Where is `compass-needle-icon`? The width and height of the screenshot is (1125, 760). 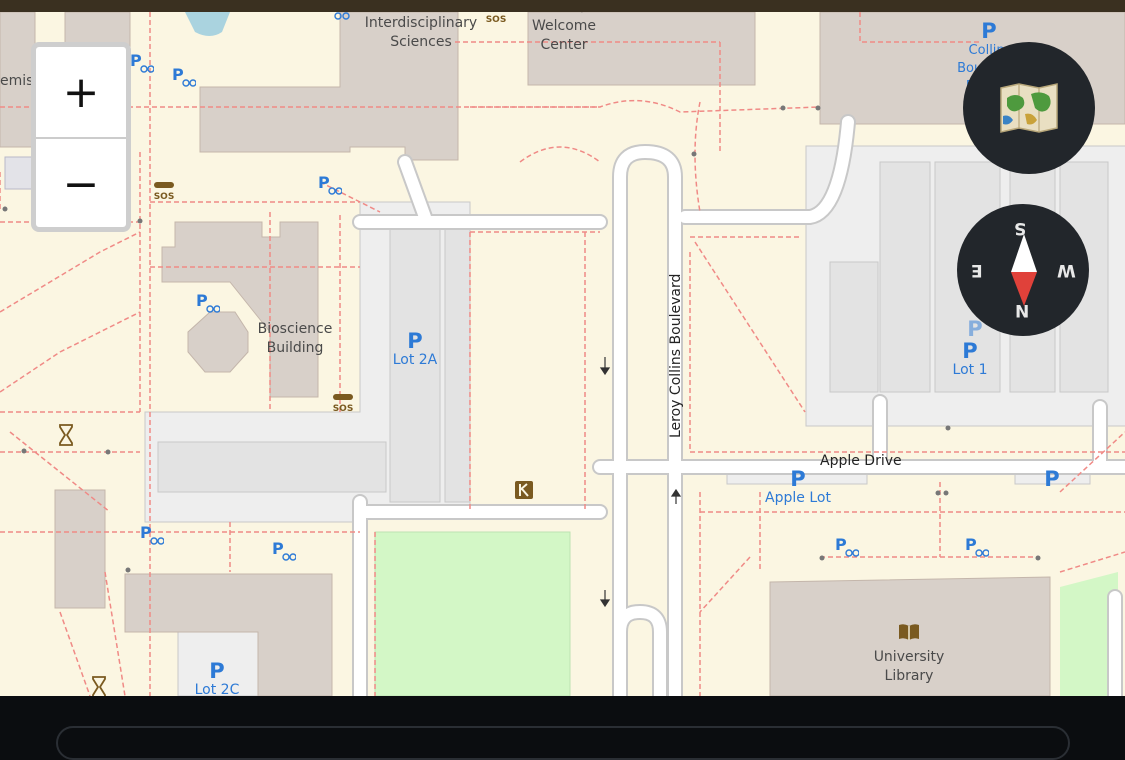 compass-needle-icon is located at coordinates (1024, 270).